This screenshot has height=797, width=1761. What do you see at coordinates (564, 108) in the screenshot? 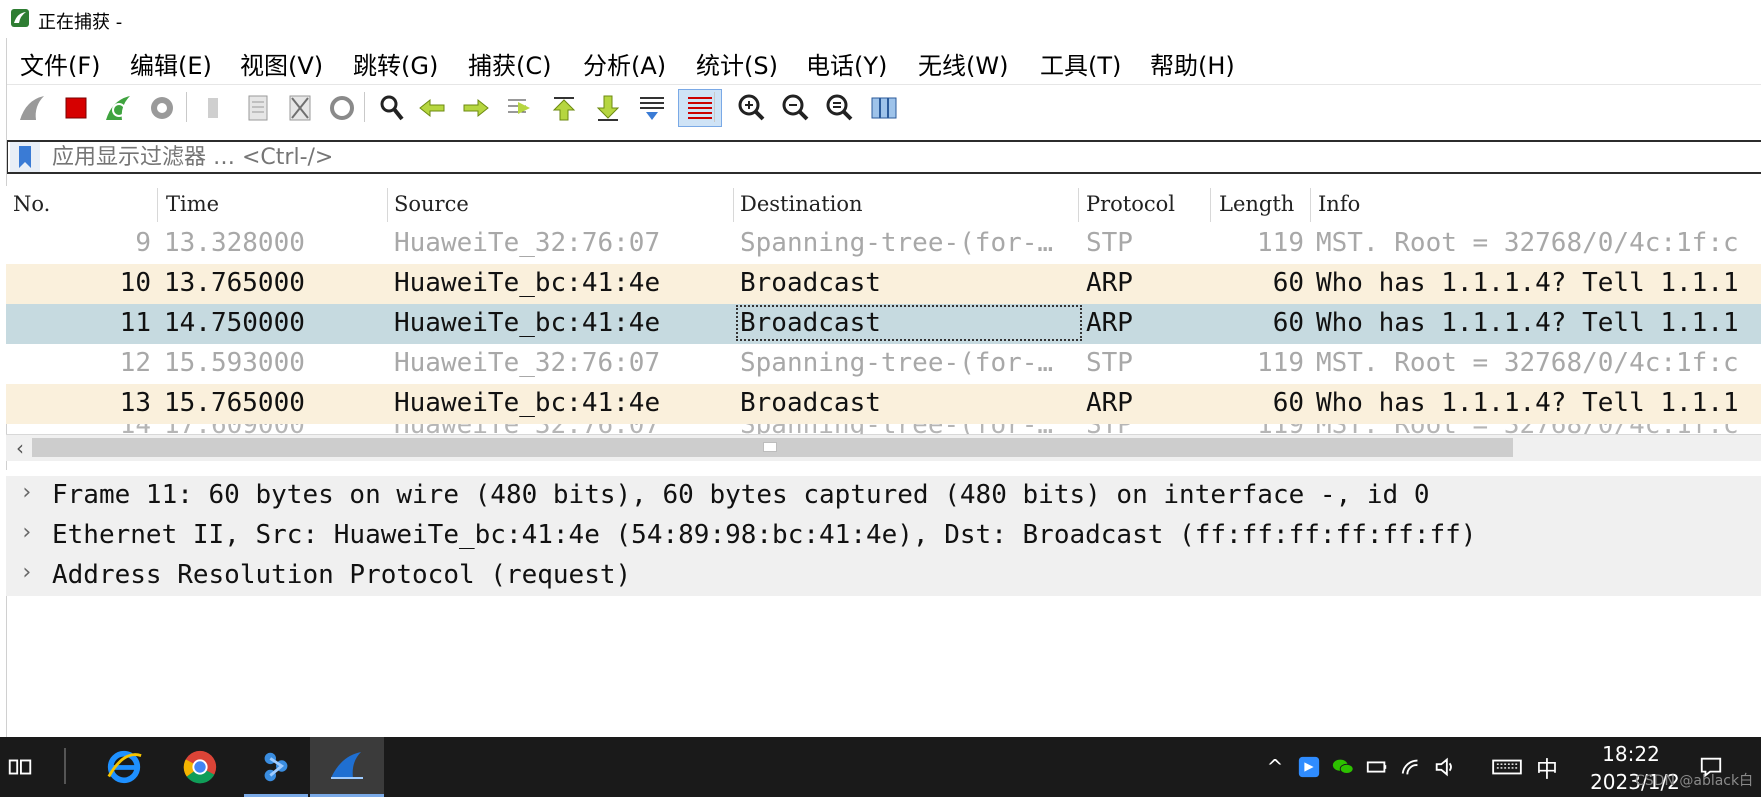
I see `first-packet-icon` at bounding box center [564, 108].